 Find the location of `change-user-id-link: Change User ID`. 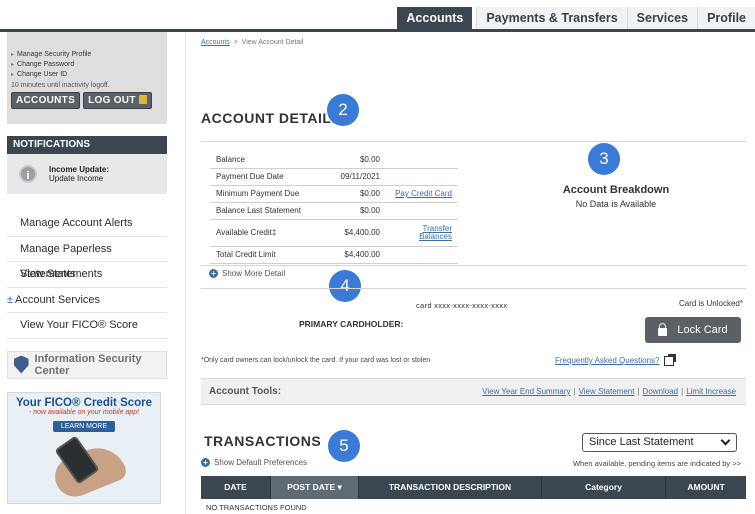

change-user-id-link: Change User ID is located at coordinates (87, 75).